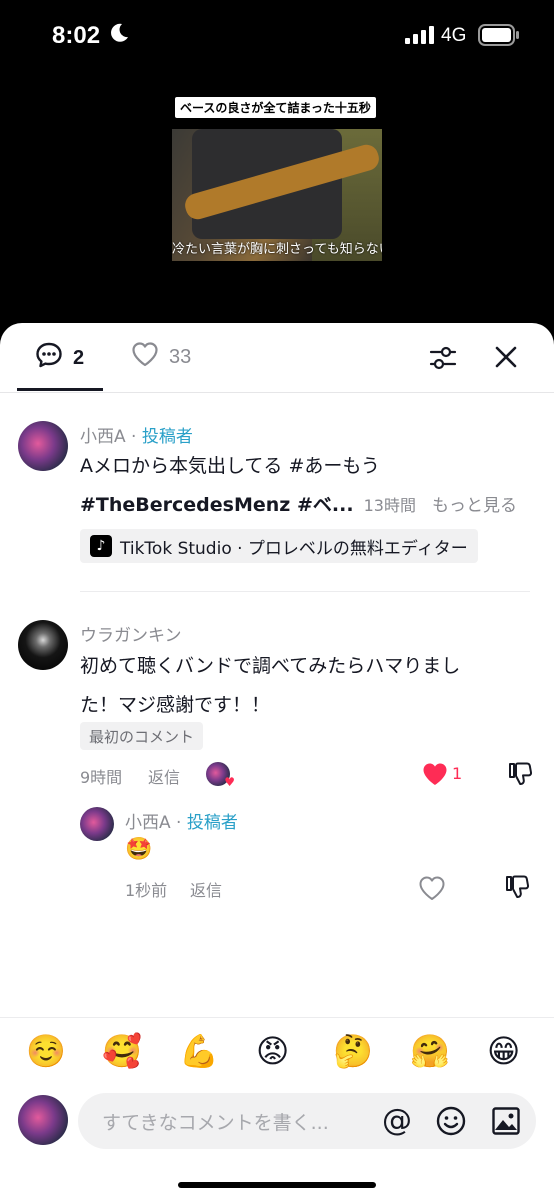  I want to click on emoji-quick-bar: ☺️ 🥰 💪 😡 🤔 🤗 😁, so click(277, 1052).